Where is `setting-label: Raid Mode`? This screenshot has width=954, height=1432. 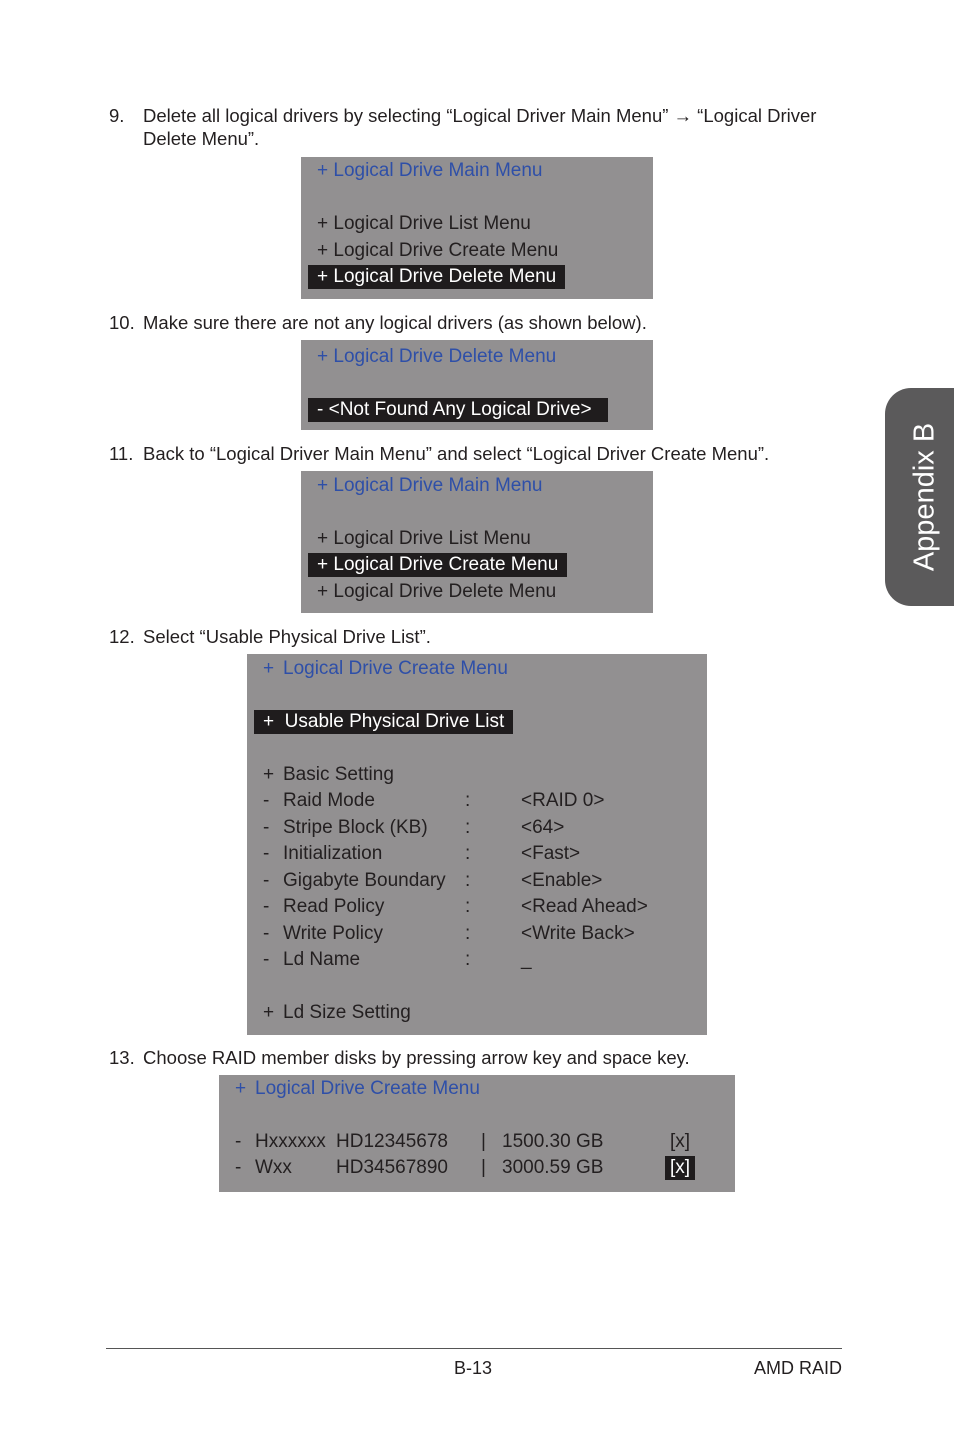 setting-label: Raid Mode is located at coordinates (329, 800).